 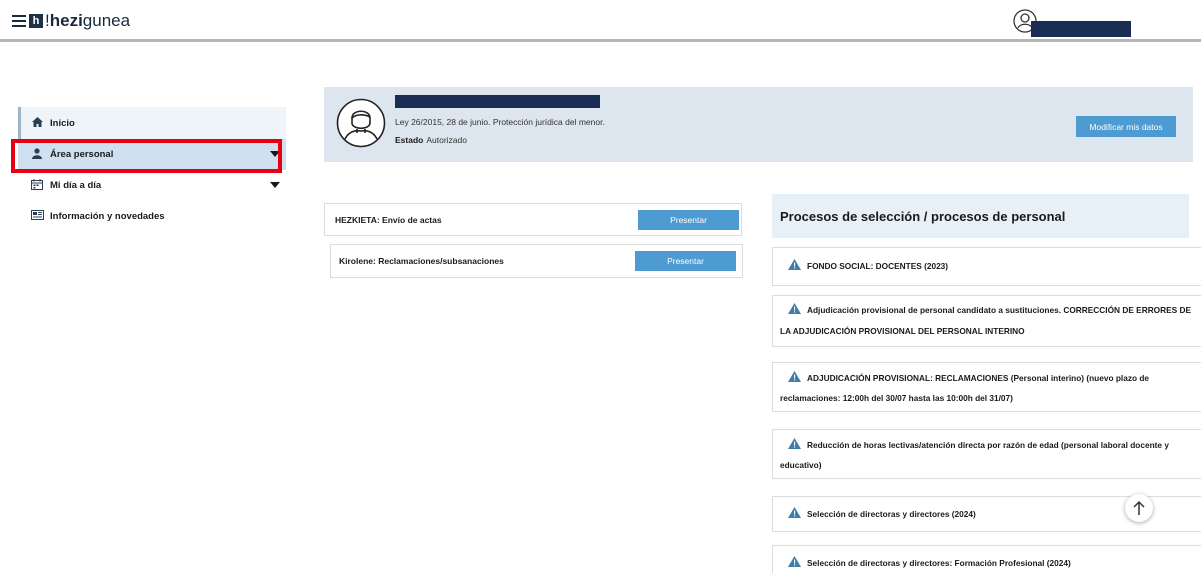 What do you see at coordinates (88, 20) in the screenshot?
I see `logo-text: !hezigunea` at bounding box center [88, 20].